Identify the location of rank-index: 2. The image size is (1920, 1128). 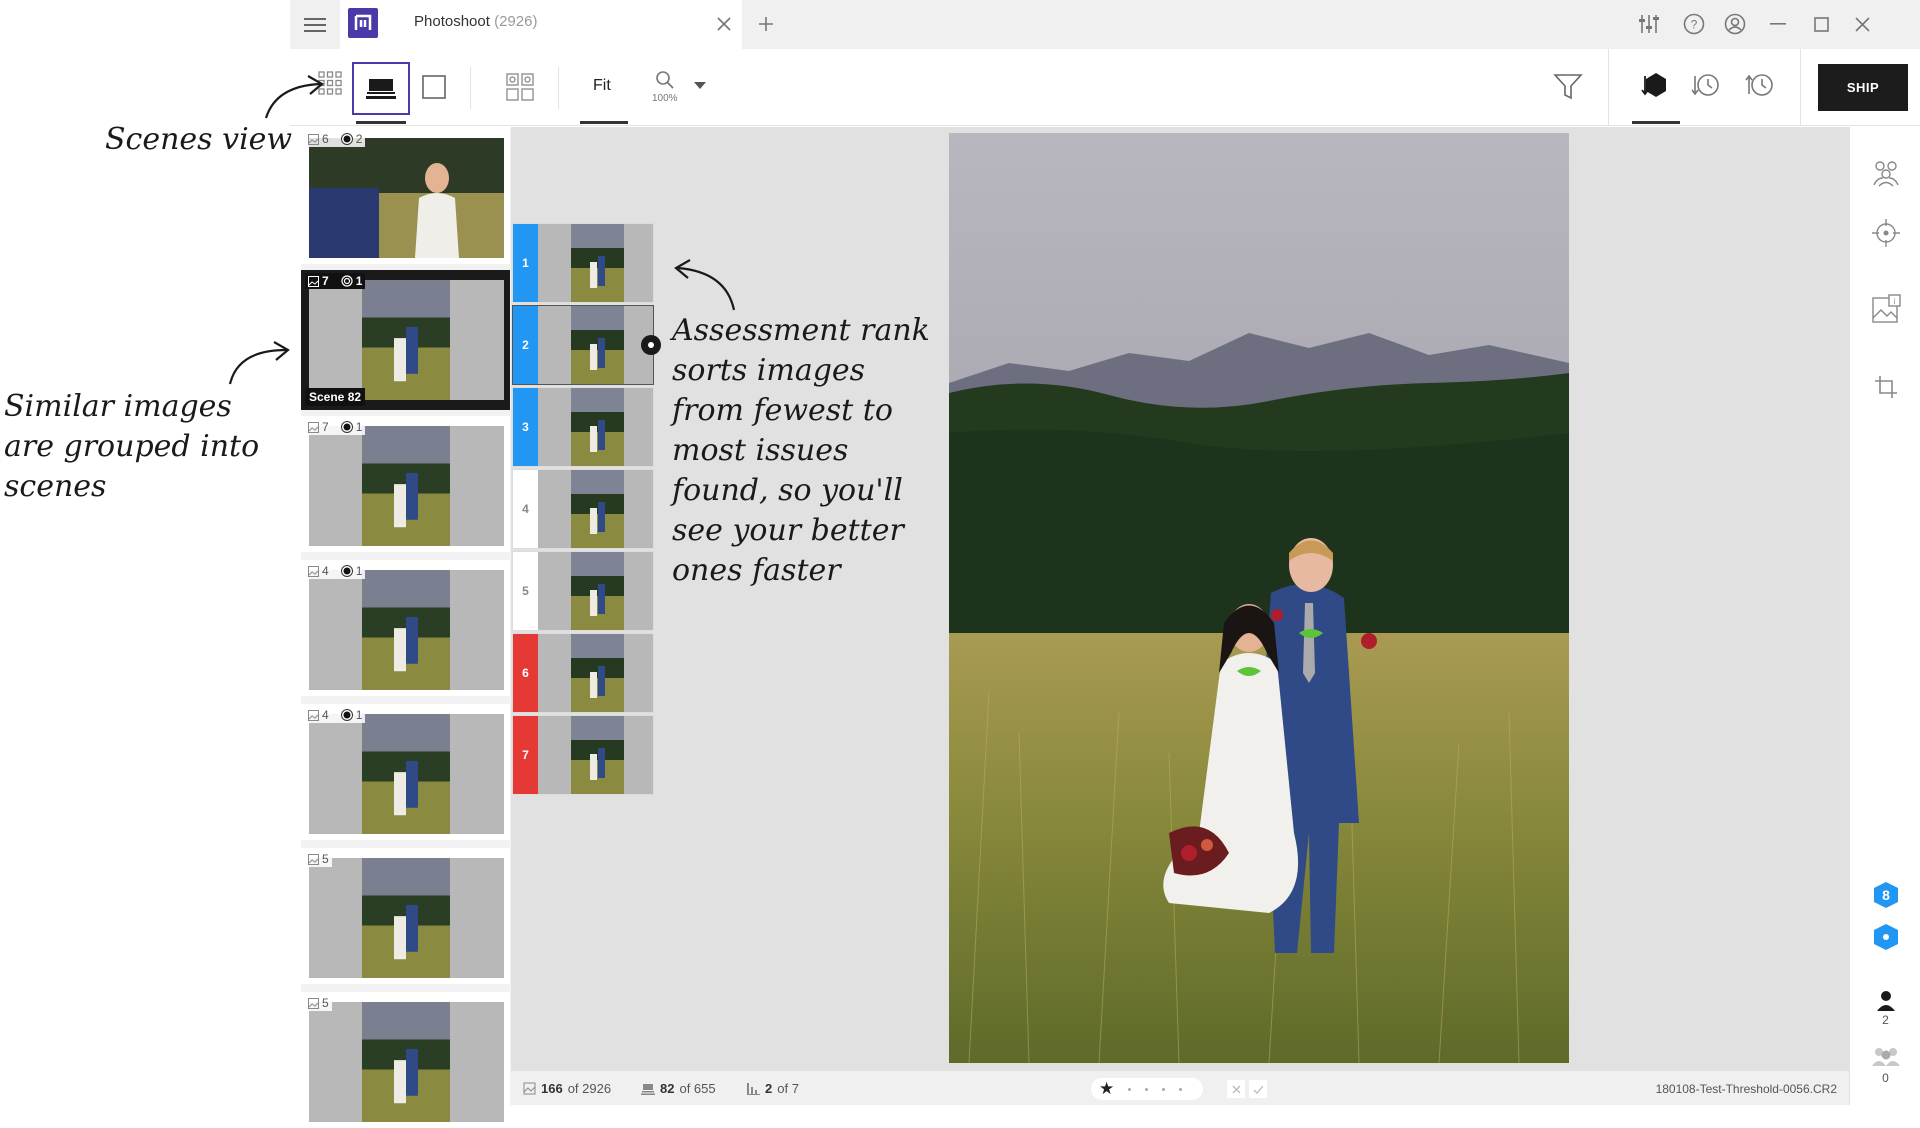
(769, 1088).